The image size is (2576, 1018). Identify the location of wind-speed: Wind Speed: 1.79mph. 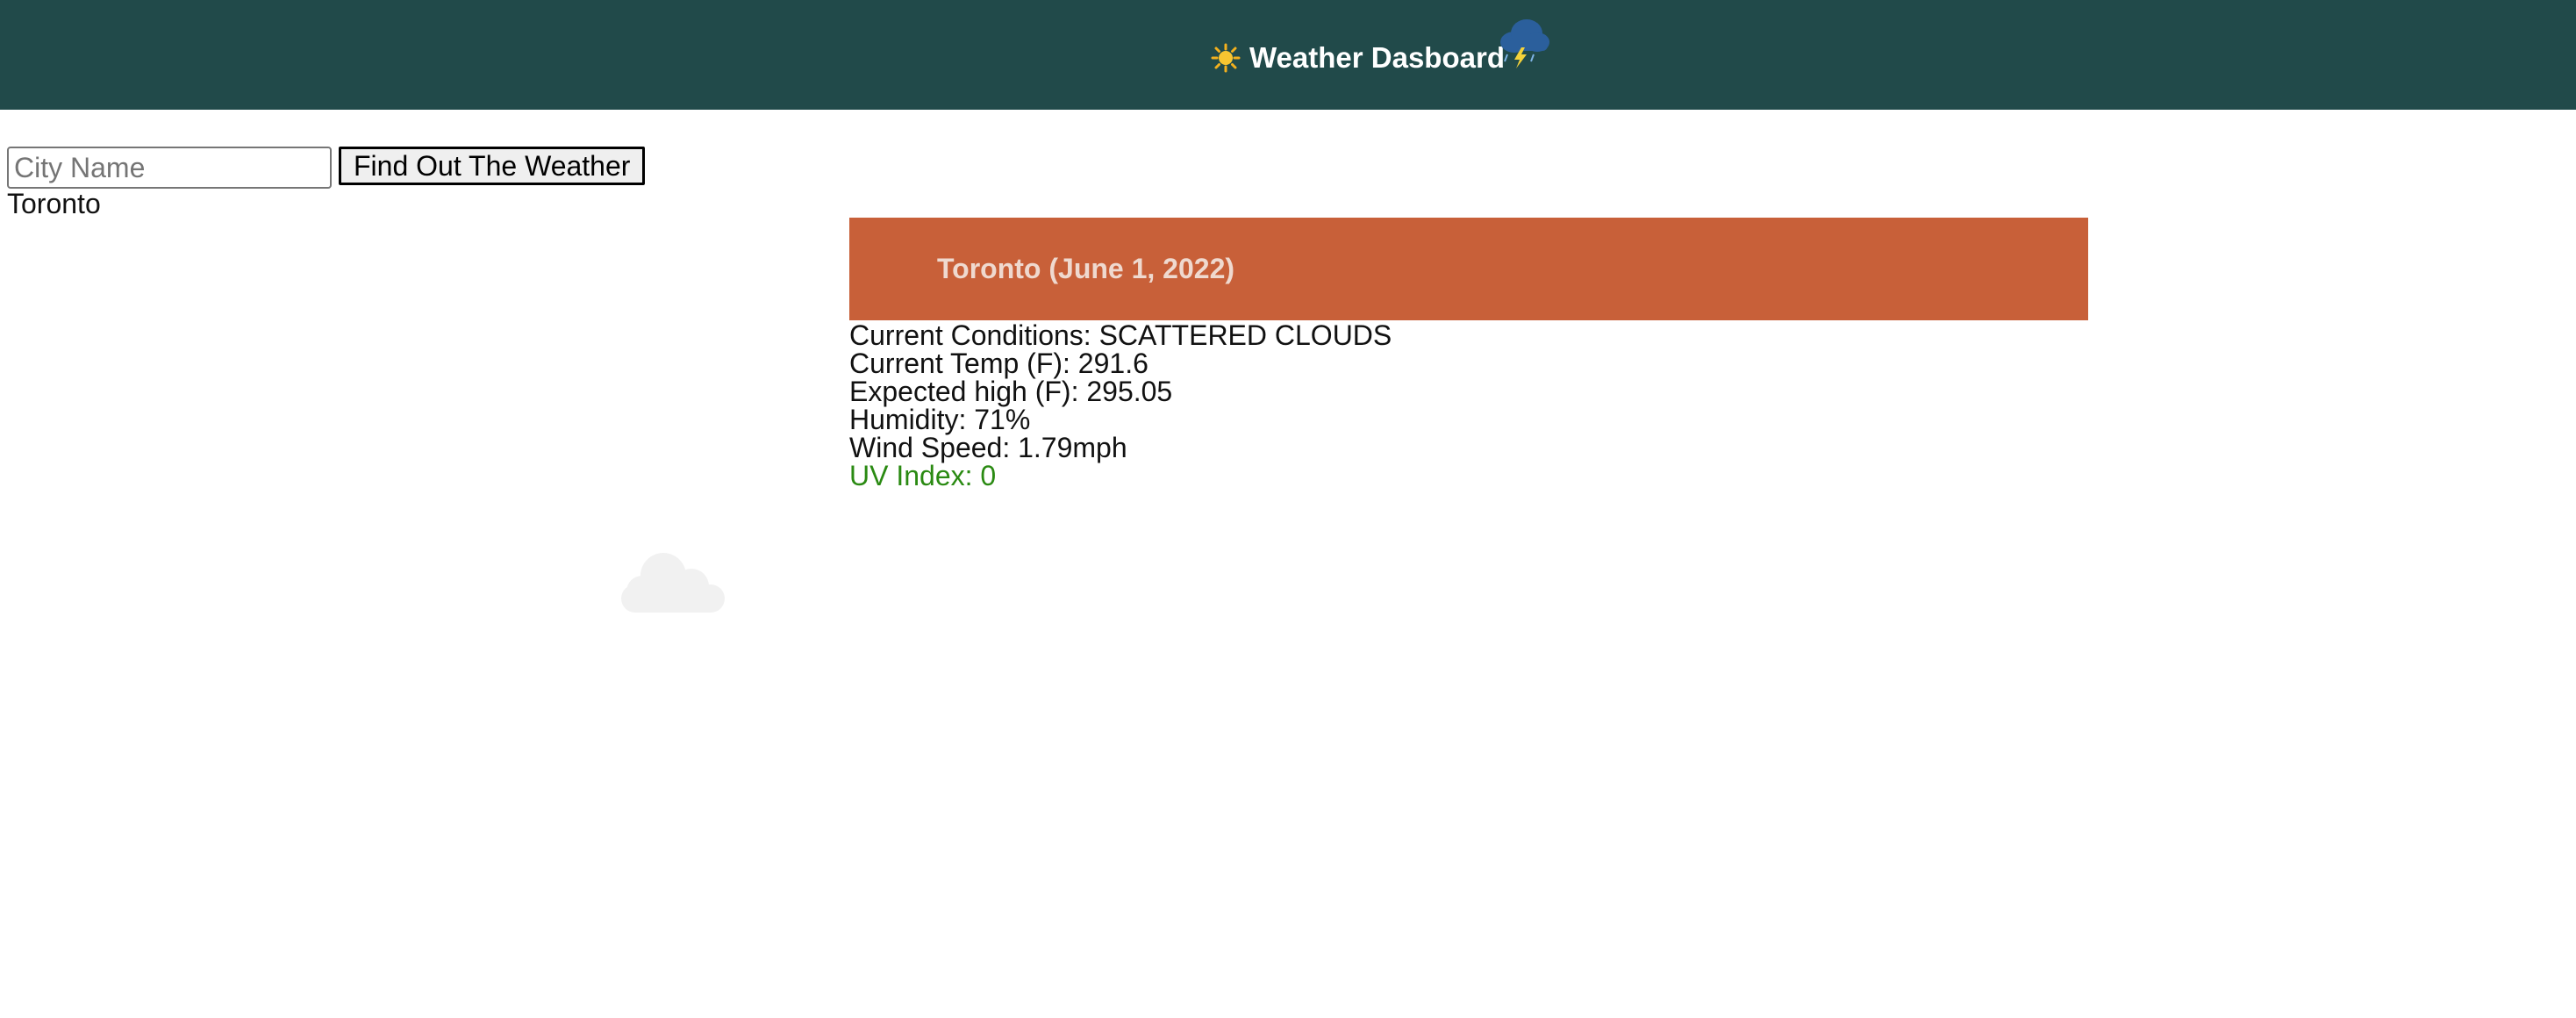
(988, 448).